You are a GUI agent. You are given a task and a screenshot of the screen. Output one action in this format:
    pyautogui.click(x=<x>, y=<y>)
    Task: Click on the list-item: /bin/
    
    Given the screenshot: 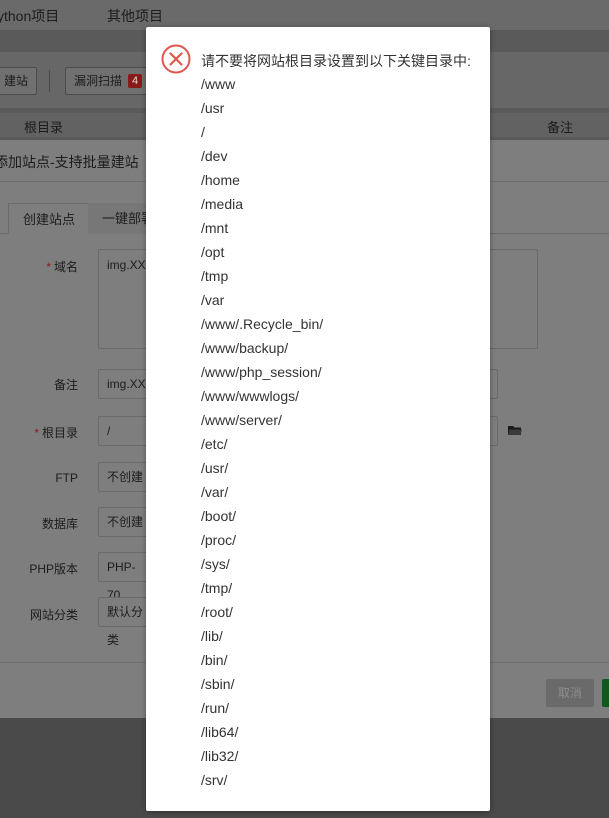 What is the action you would take?
    pyautogui.click(x=214, y=660)
    